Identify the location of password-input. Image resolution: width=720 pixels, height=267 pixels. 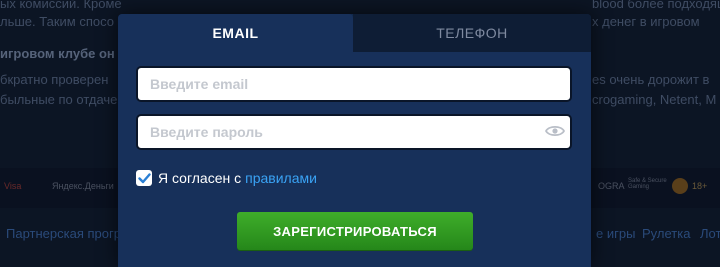
(354, 132).